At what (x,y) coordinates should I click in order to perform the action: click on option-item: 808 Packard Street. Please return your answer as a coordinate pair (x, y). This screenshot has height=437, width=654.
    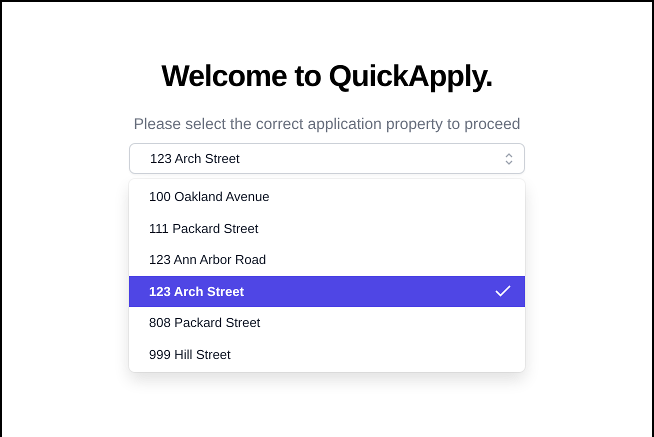
    Looking at the image, I should click on (327, 322).